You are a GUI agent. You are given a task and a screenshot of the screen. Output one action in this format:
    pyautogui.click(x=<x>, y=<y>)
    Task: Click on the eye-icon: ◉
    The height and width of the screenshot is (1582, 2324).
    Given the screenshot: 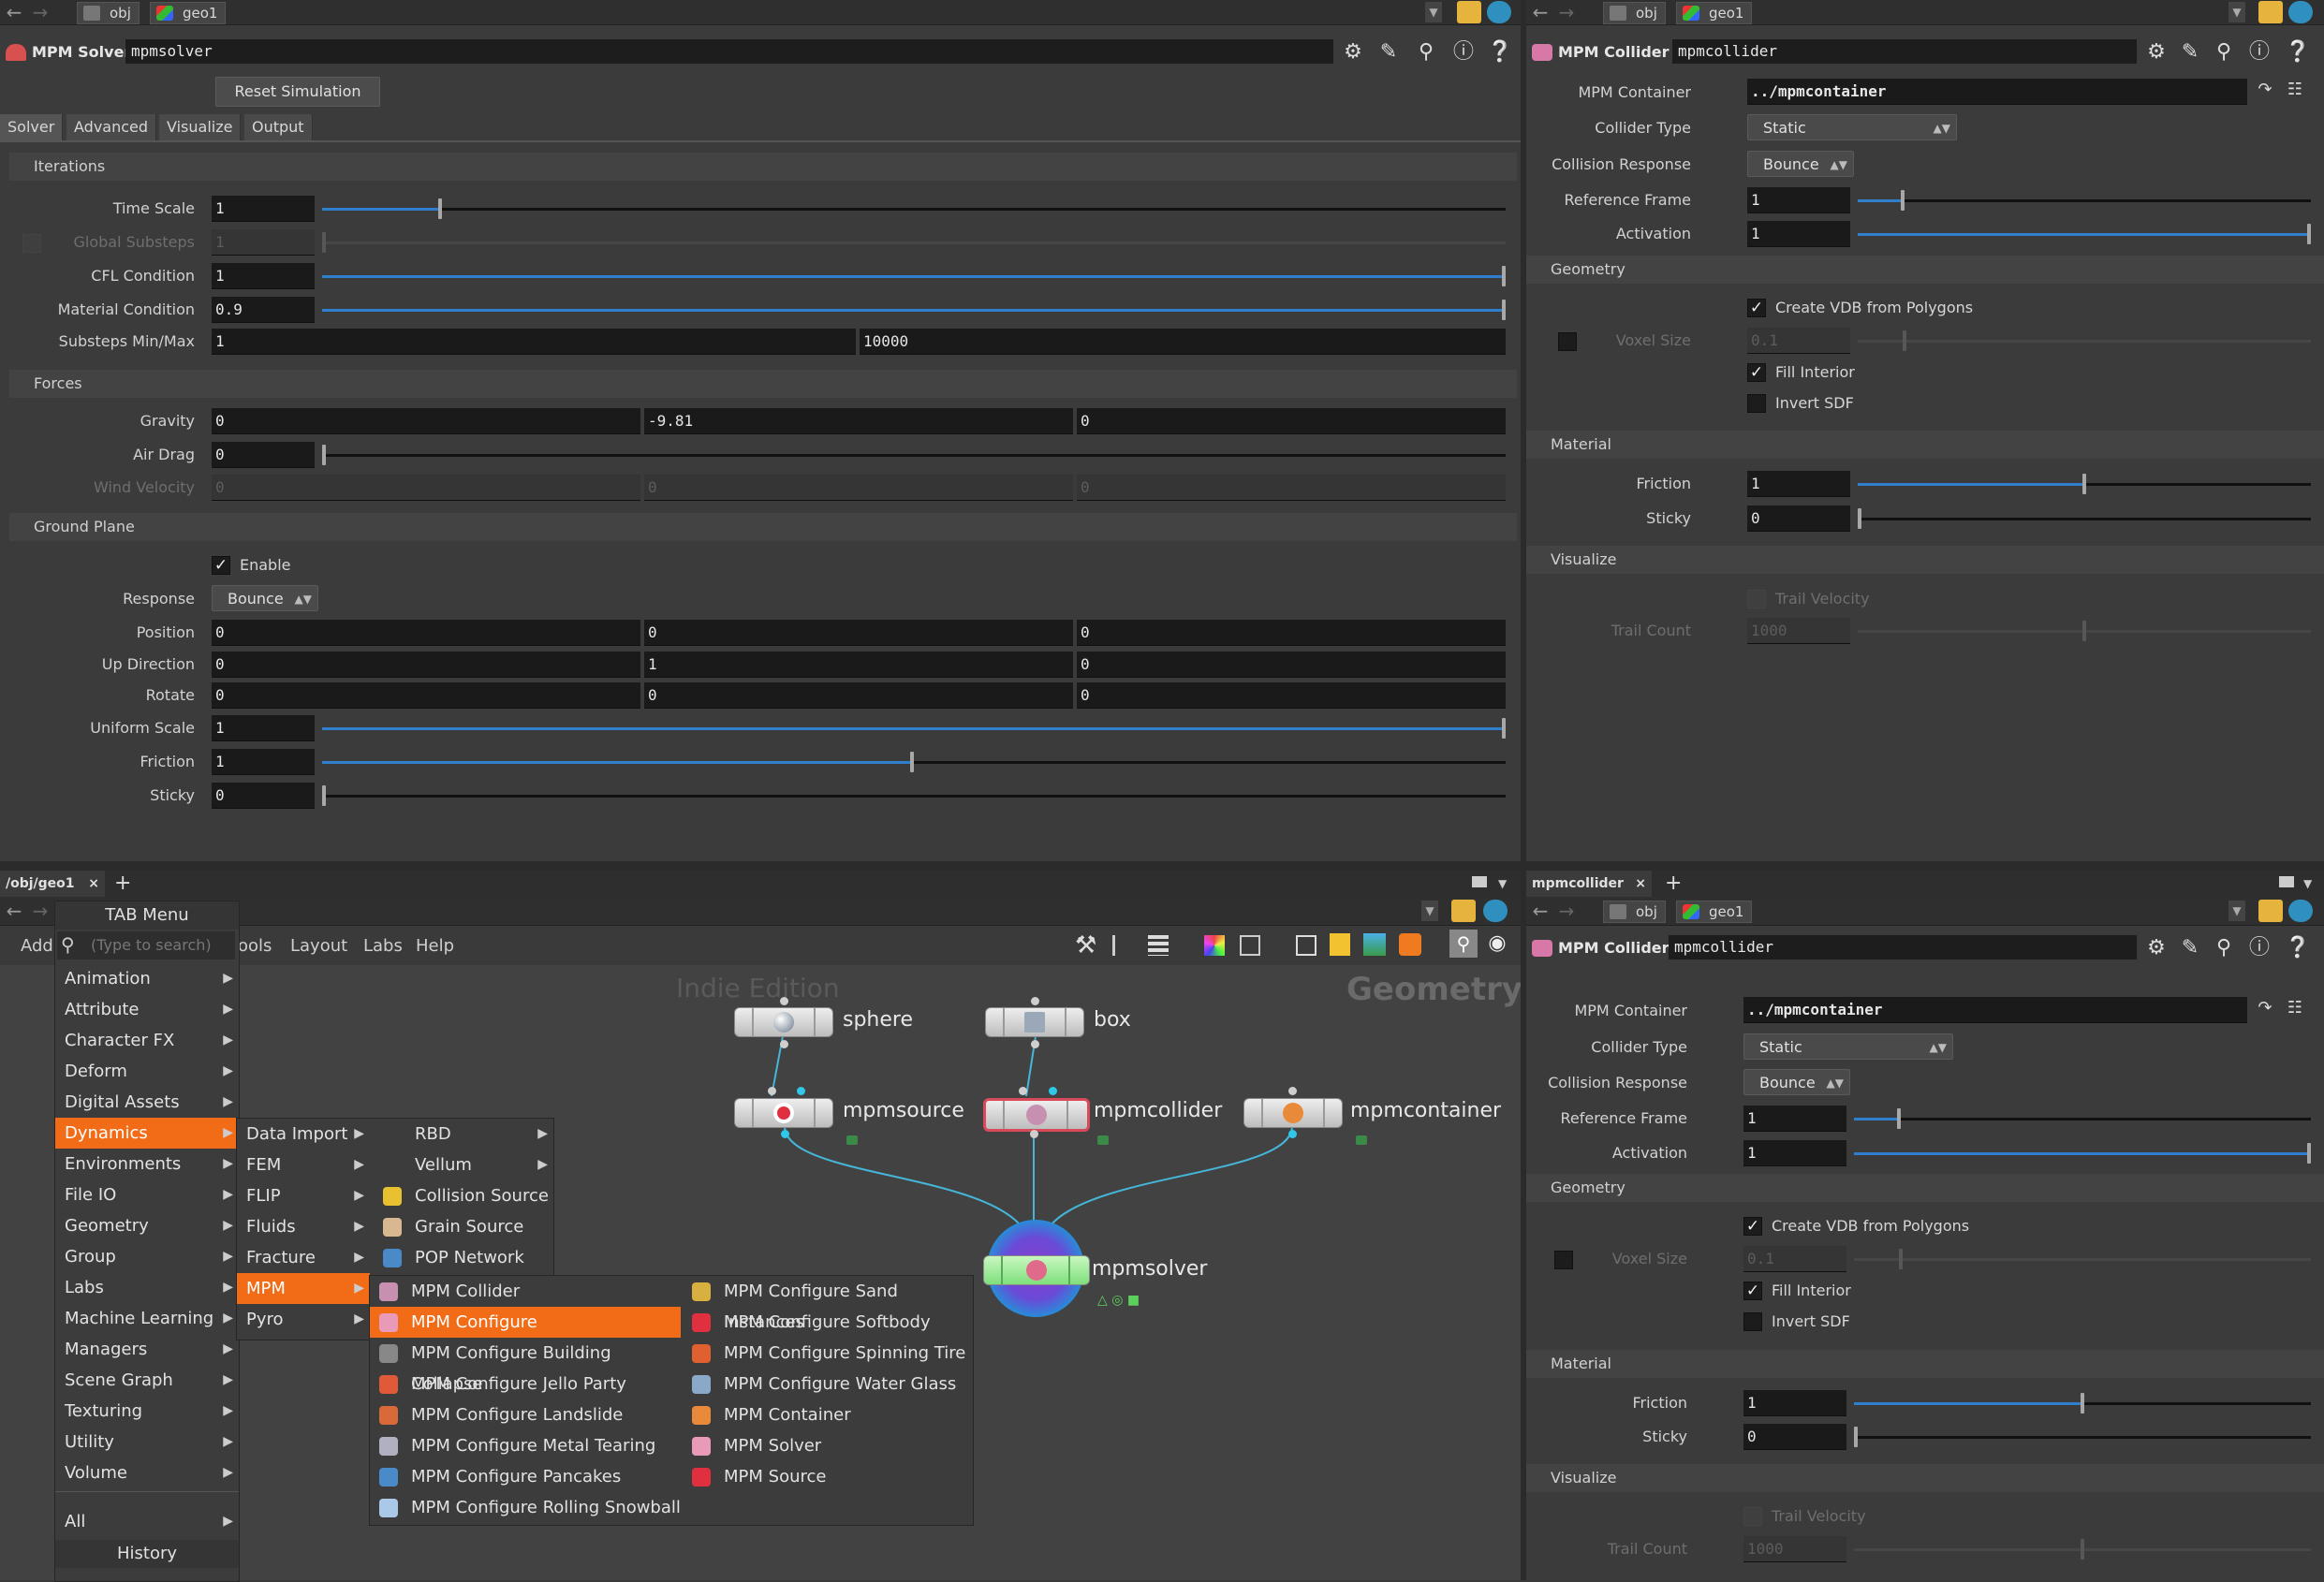 What is the action you would take?
    pyautogui.click(x=1497, y=944)
    